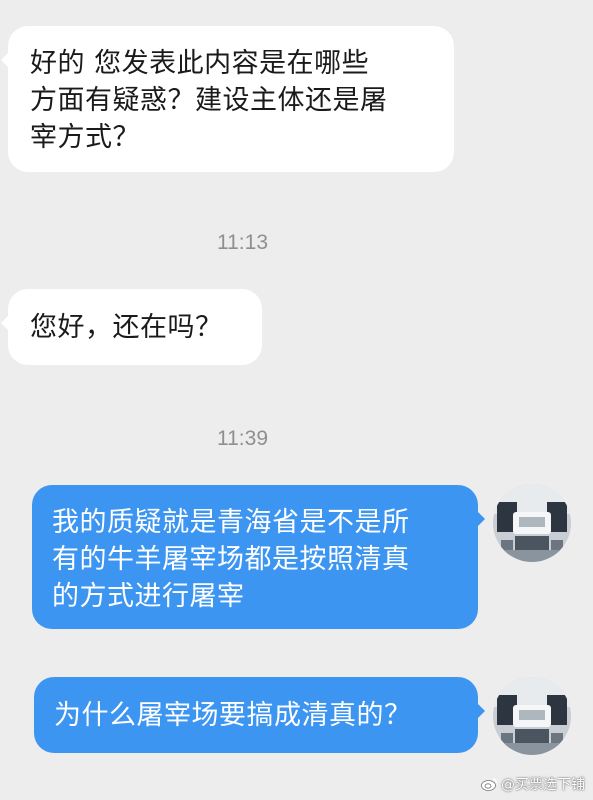 This screenshot has height=800, width=593. What do you see at coordinates (242, 242) in the screenshot?
I see `timestamp: 11:13` at bounding box center [242, 242].